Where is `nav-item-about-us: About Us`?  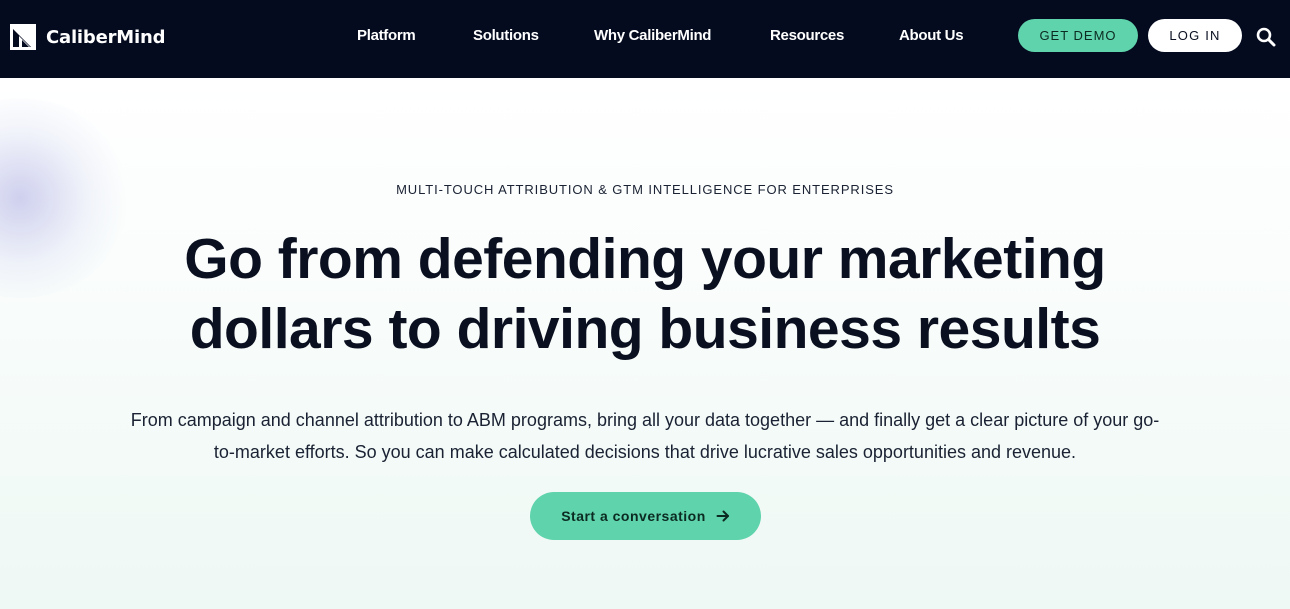 nav-item-about-us: About Us is located at coordinates (931, 36).